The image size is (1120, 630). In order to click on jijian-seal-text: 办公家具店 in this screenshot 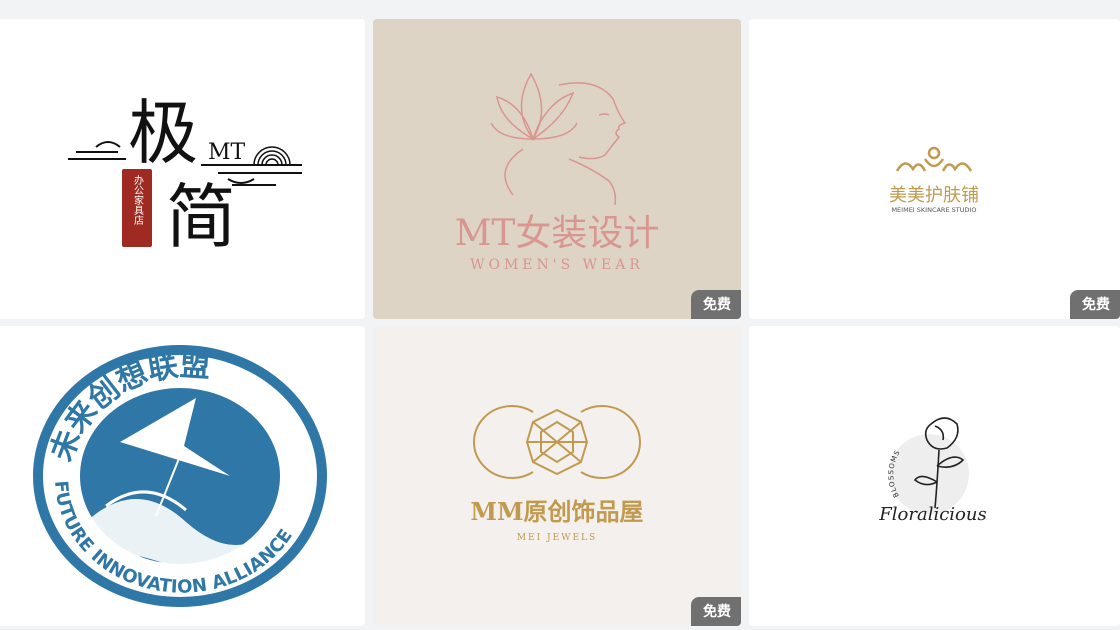, I will do `click(138, 200)`.